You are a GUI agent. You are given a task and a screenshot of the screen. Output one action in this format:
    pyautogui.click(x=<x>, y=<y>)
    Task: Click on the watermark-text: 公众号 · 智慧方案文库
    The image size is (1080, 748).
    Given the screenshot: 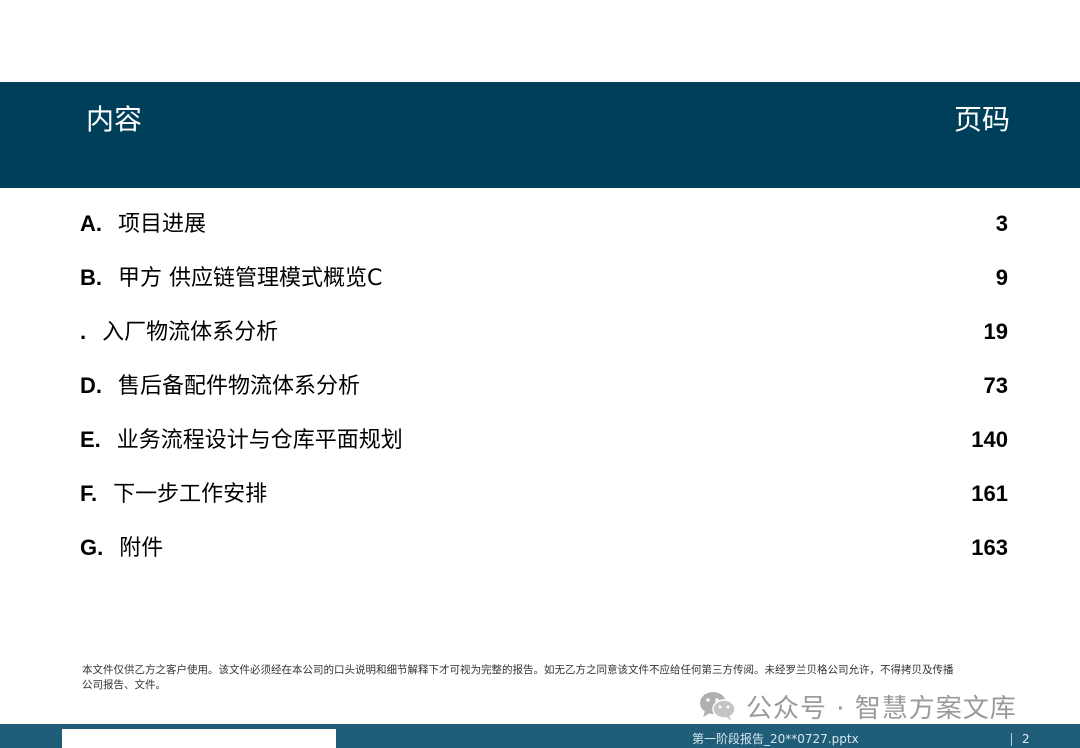 What is the action you would take?
    pyautogui.click(x=881, y=708)
    